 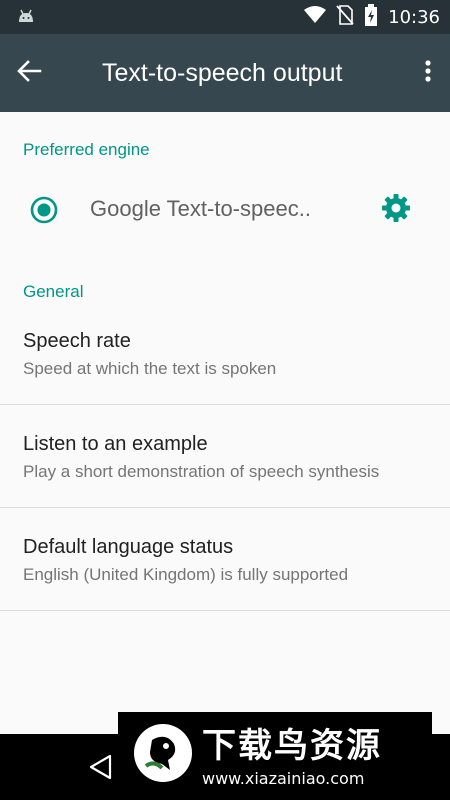 I want to click on pref-title: Listen to an example, so click(x=115, y=444).